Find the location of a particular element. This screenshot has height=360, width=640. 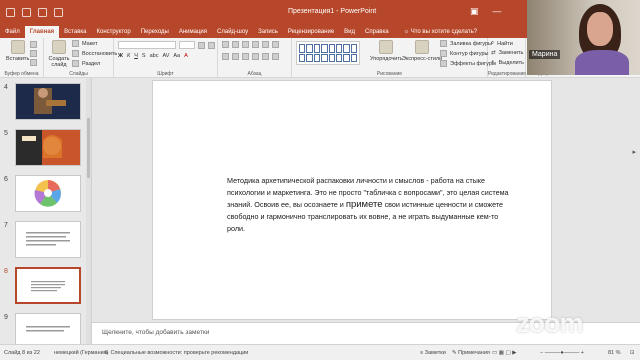

font-format-buttons: Ж К Ч S abc AV Aa A is located at coordinates (153, 56).